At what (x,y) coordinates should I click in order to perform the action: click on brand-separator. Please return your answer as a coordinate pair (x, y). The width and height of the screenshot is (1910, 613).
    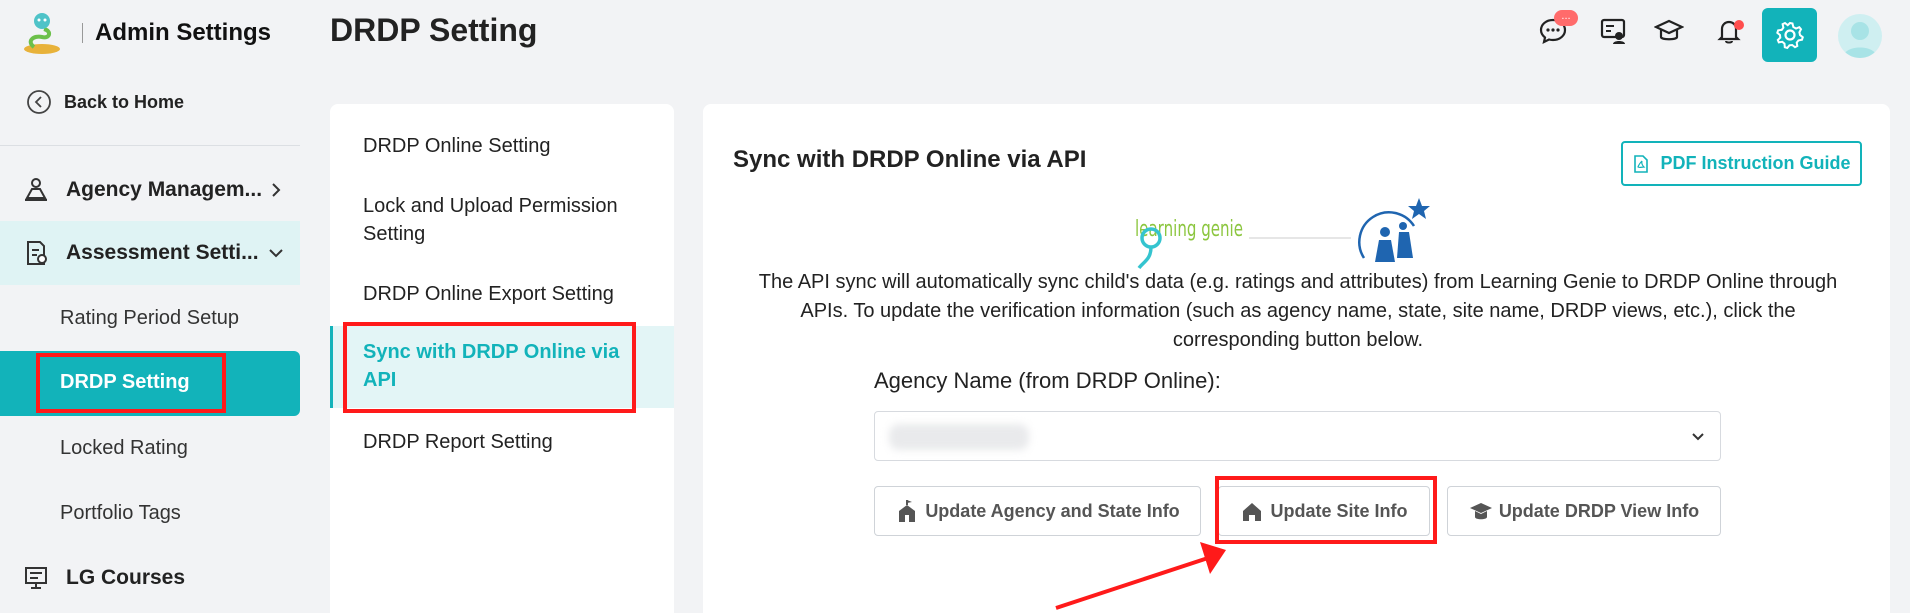
    Looking at the image, I should click on (82, 32).